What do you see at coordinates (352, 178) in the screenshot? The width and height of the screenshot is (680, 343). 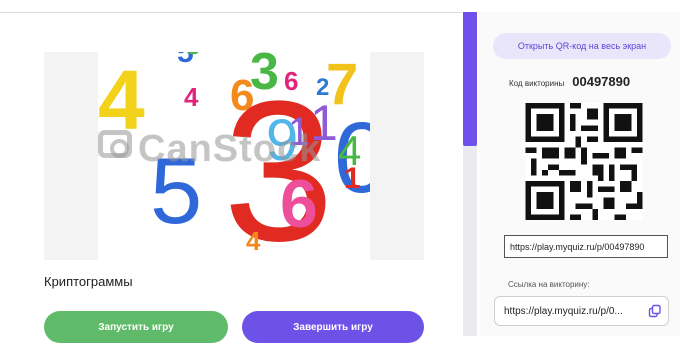 I see `cover-digit: 1` at bounding box center [352, 178].